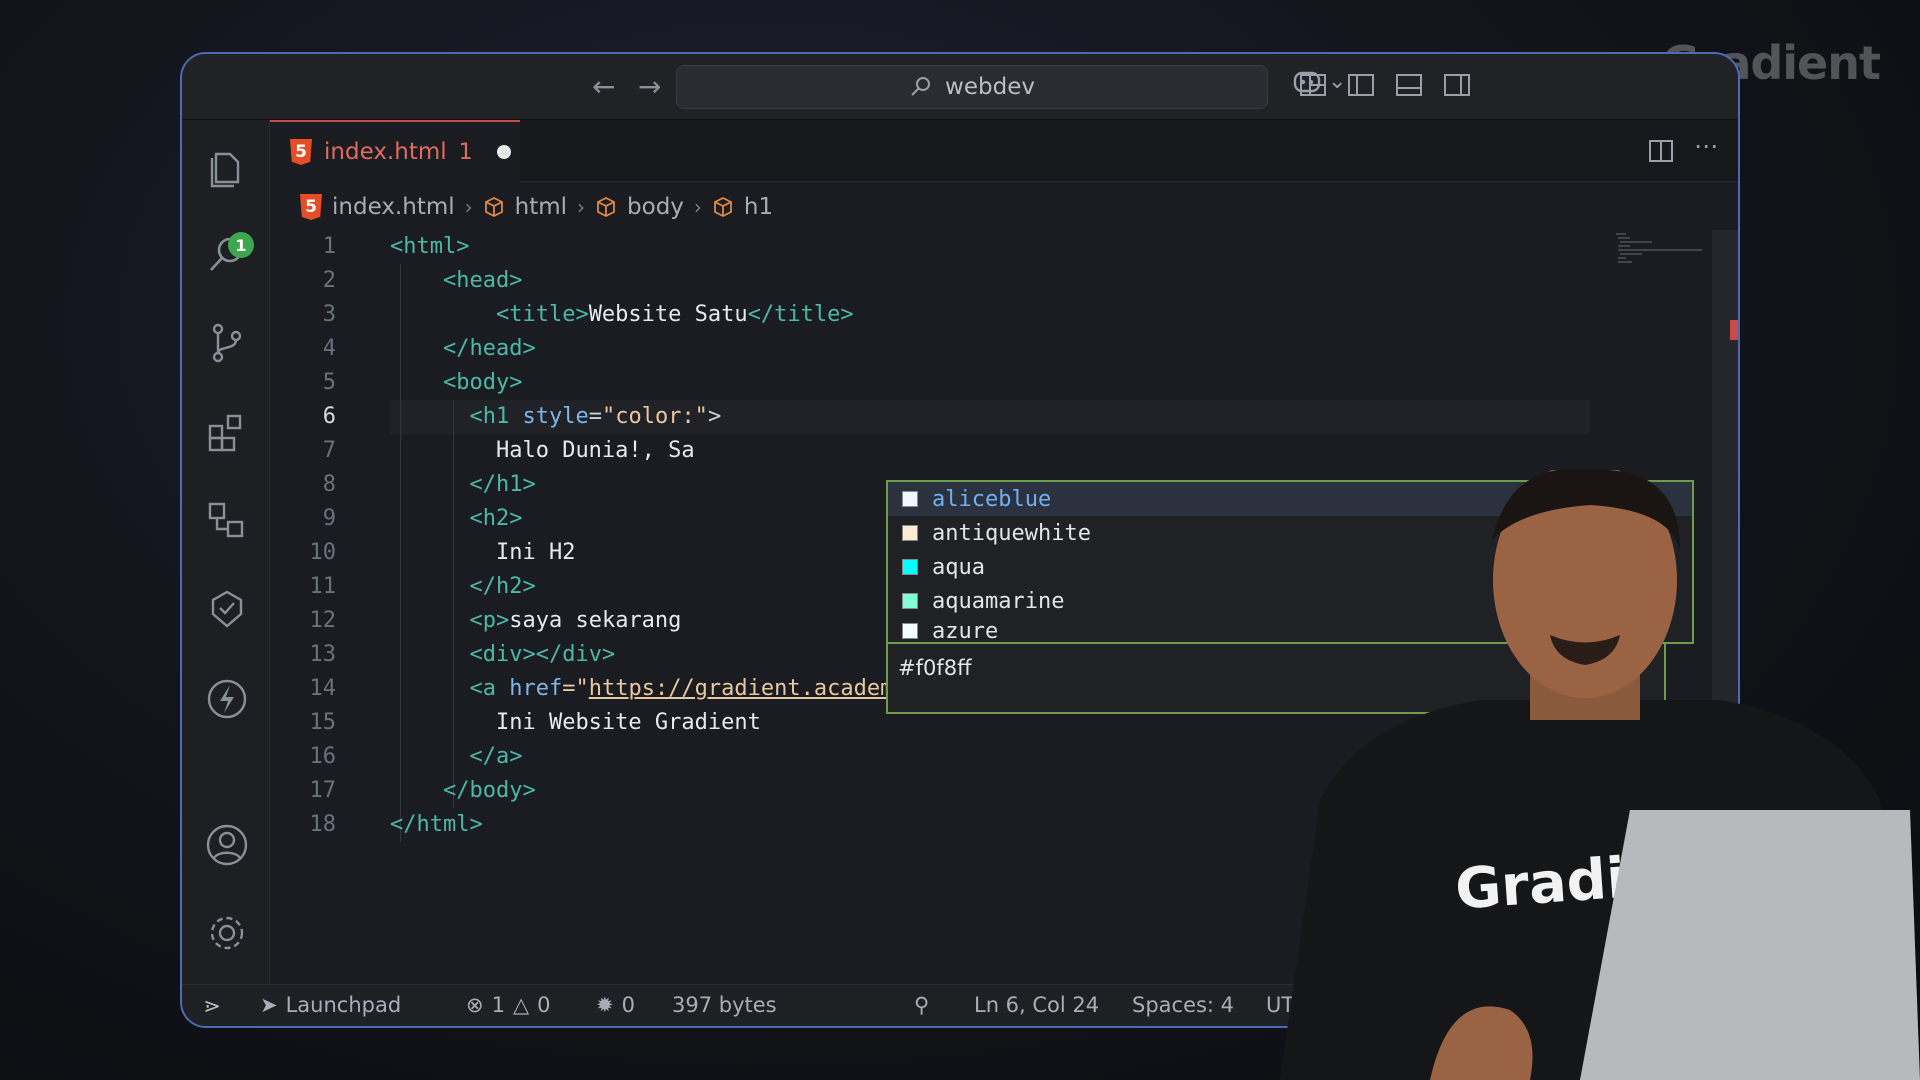 The image size is (1920, 1080). Describe the element at coordinates (724, 1005) in the screenshot. I see `file-size: 397 bytes` at that location.